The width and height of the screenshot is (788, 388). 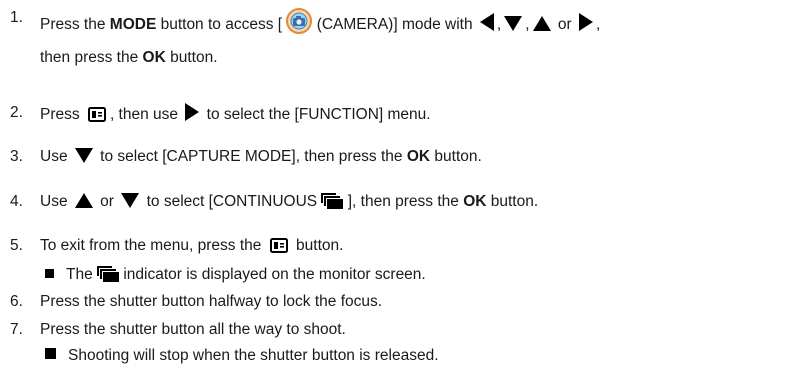 What do you see at coordinates (16, 17) in the screenshot?
I see `step-number: 1.` at bounding box center [16, 17].